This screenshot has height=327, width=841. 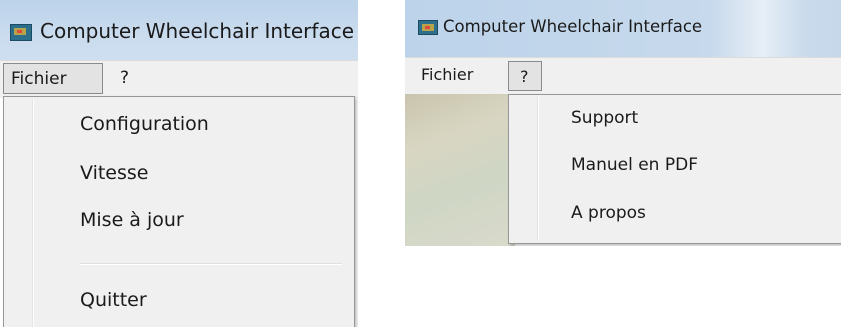 I want to click on window-content-background, so click(x=460, y=170).